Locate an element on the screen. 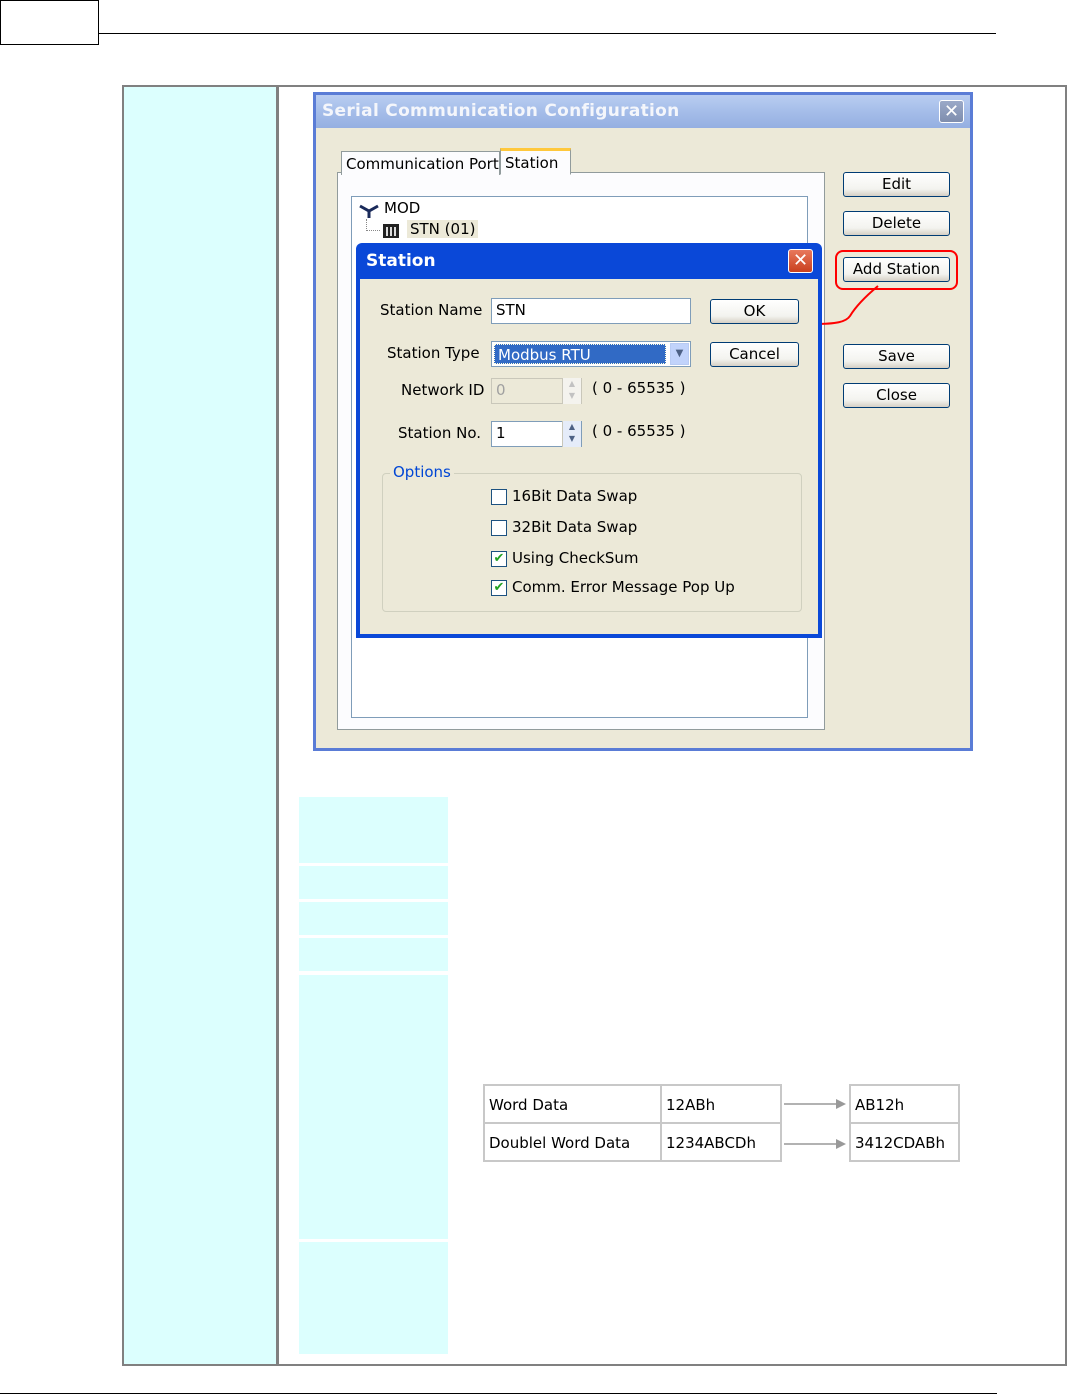  document-left-column is located at coordinates (200, 725).